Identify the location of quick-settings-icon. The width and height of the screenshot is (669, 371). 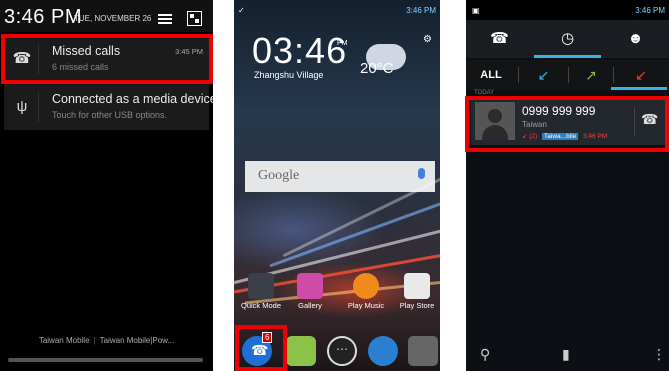
(165, 18).